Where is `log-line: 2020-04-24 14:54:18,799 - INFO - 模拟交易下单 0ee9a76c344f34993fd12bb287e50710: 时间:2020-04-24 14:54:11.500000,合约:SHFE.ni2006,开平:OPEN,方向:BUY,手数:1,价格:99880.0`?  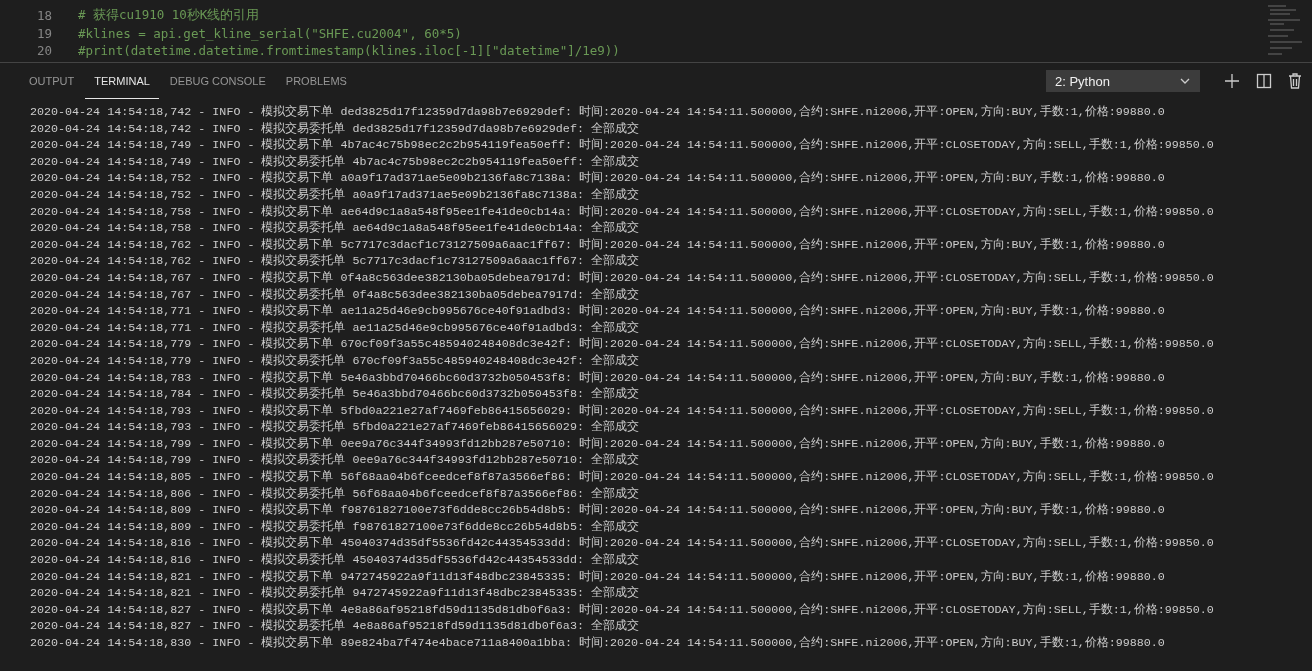
log-line: 2020-04-24 14:54:18,799 - INFO - 模拟交易下单 0ee9a76c344f34993fd12bb287e50710: 时间:2020-04-24 14:54:11.500000,合约:SHFE.ni2006,开平:OPEN,方向:BUY,手数:1,价格:99880.0 is located at coordinates (597, 444).